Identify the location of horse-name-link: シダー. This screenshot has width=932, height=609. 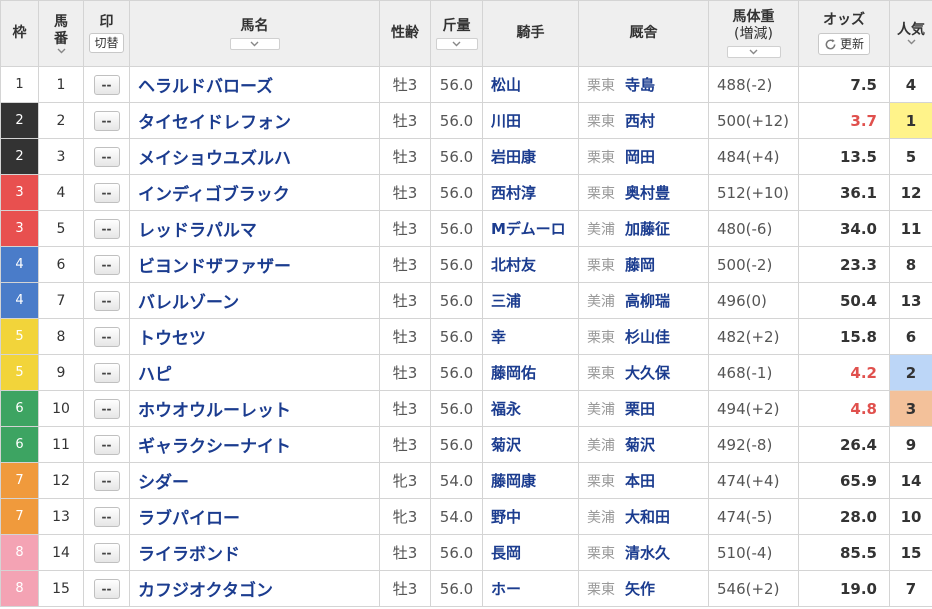
(163, 483).